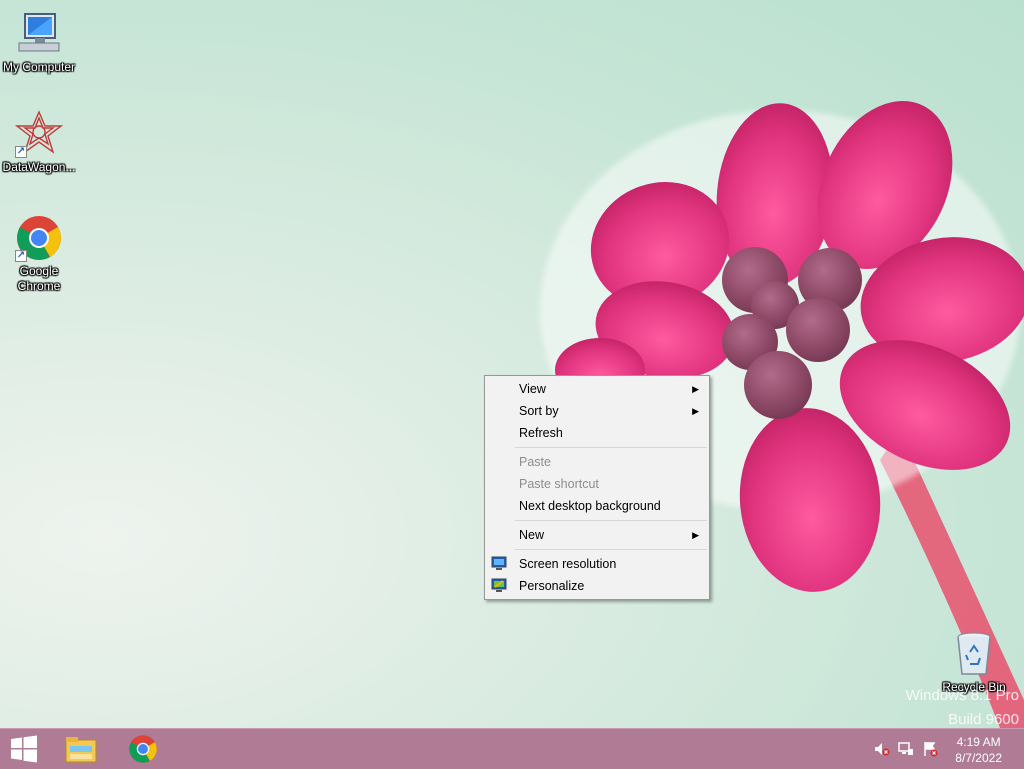 Image resolution: width=1024 pixels, height=769 pixels. I want to click on menu-item-label: Personalize, so click(552, 586).